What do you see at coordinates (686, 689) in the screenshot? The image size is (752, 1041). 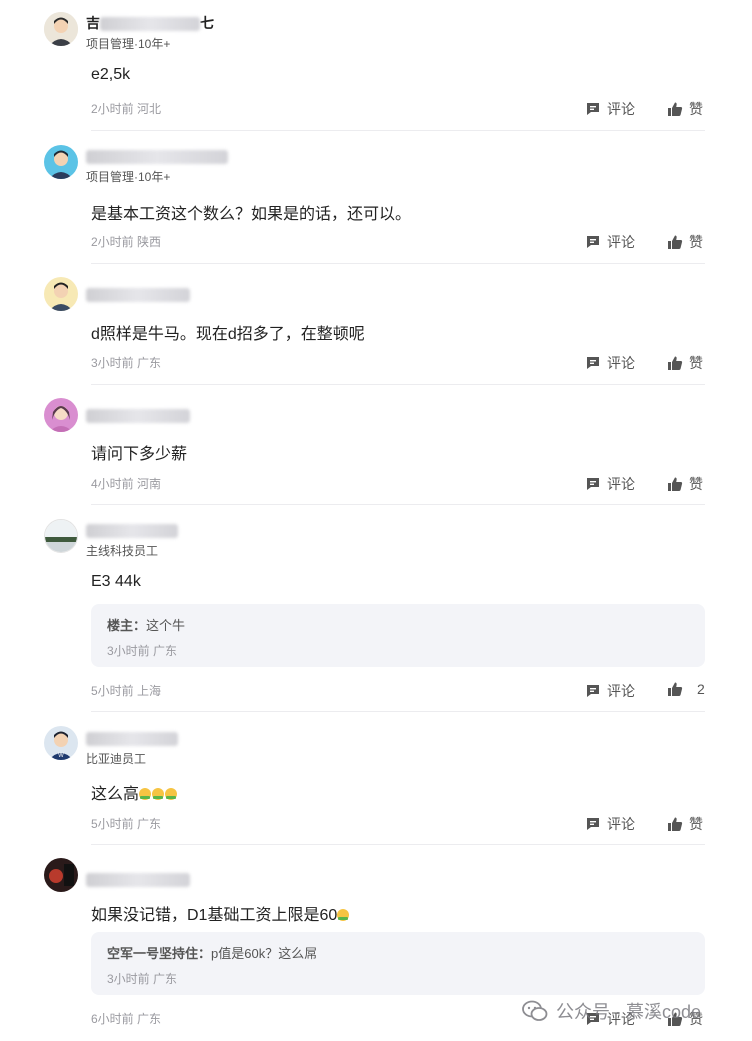 I see `like-button: 2` at bounding box center [686, 689].